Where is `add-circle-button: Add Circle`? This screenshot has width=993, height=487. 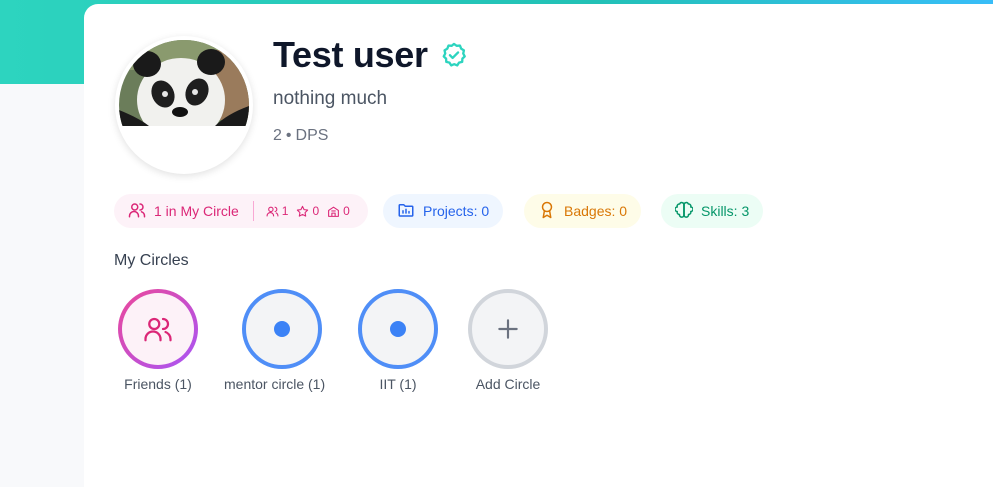 add-circle-button: Add Circle is located at coordinates (508, 340).